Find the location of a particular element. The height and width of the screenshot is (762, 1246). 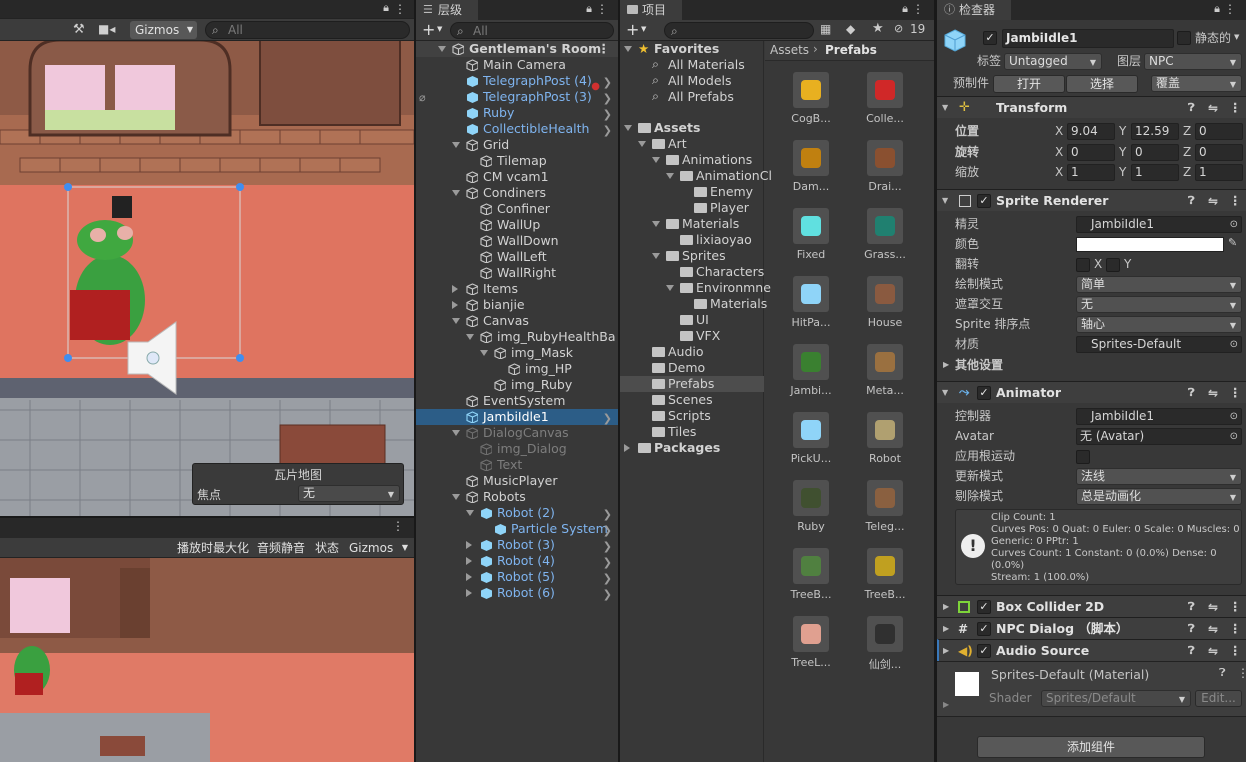

hierarchy-item: Main Camera is located at coordinates (517, 65).